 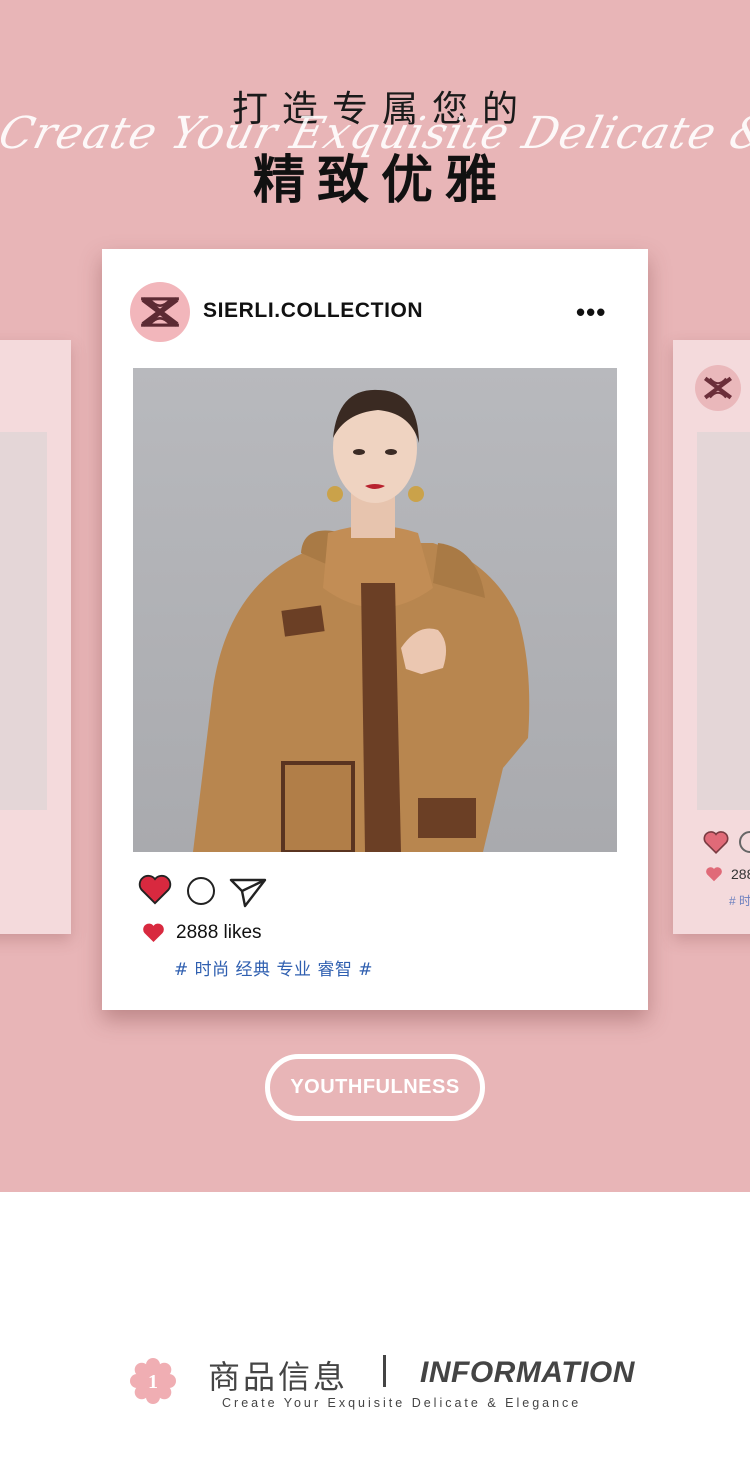 I want to click on post-username: SIERLI.COLLECTION, so click(x=313, y=311).